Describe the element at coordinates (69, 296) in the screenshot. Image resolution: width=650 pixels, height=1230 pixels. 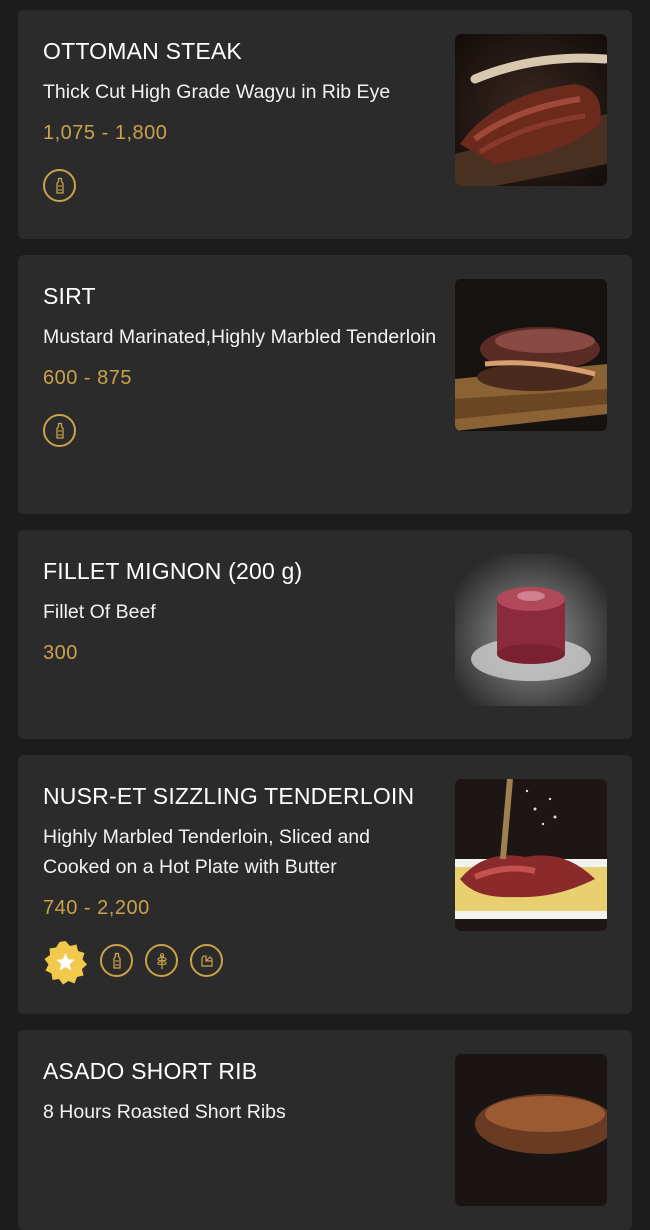
I see `menu-item-title: SIRT` at that location.